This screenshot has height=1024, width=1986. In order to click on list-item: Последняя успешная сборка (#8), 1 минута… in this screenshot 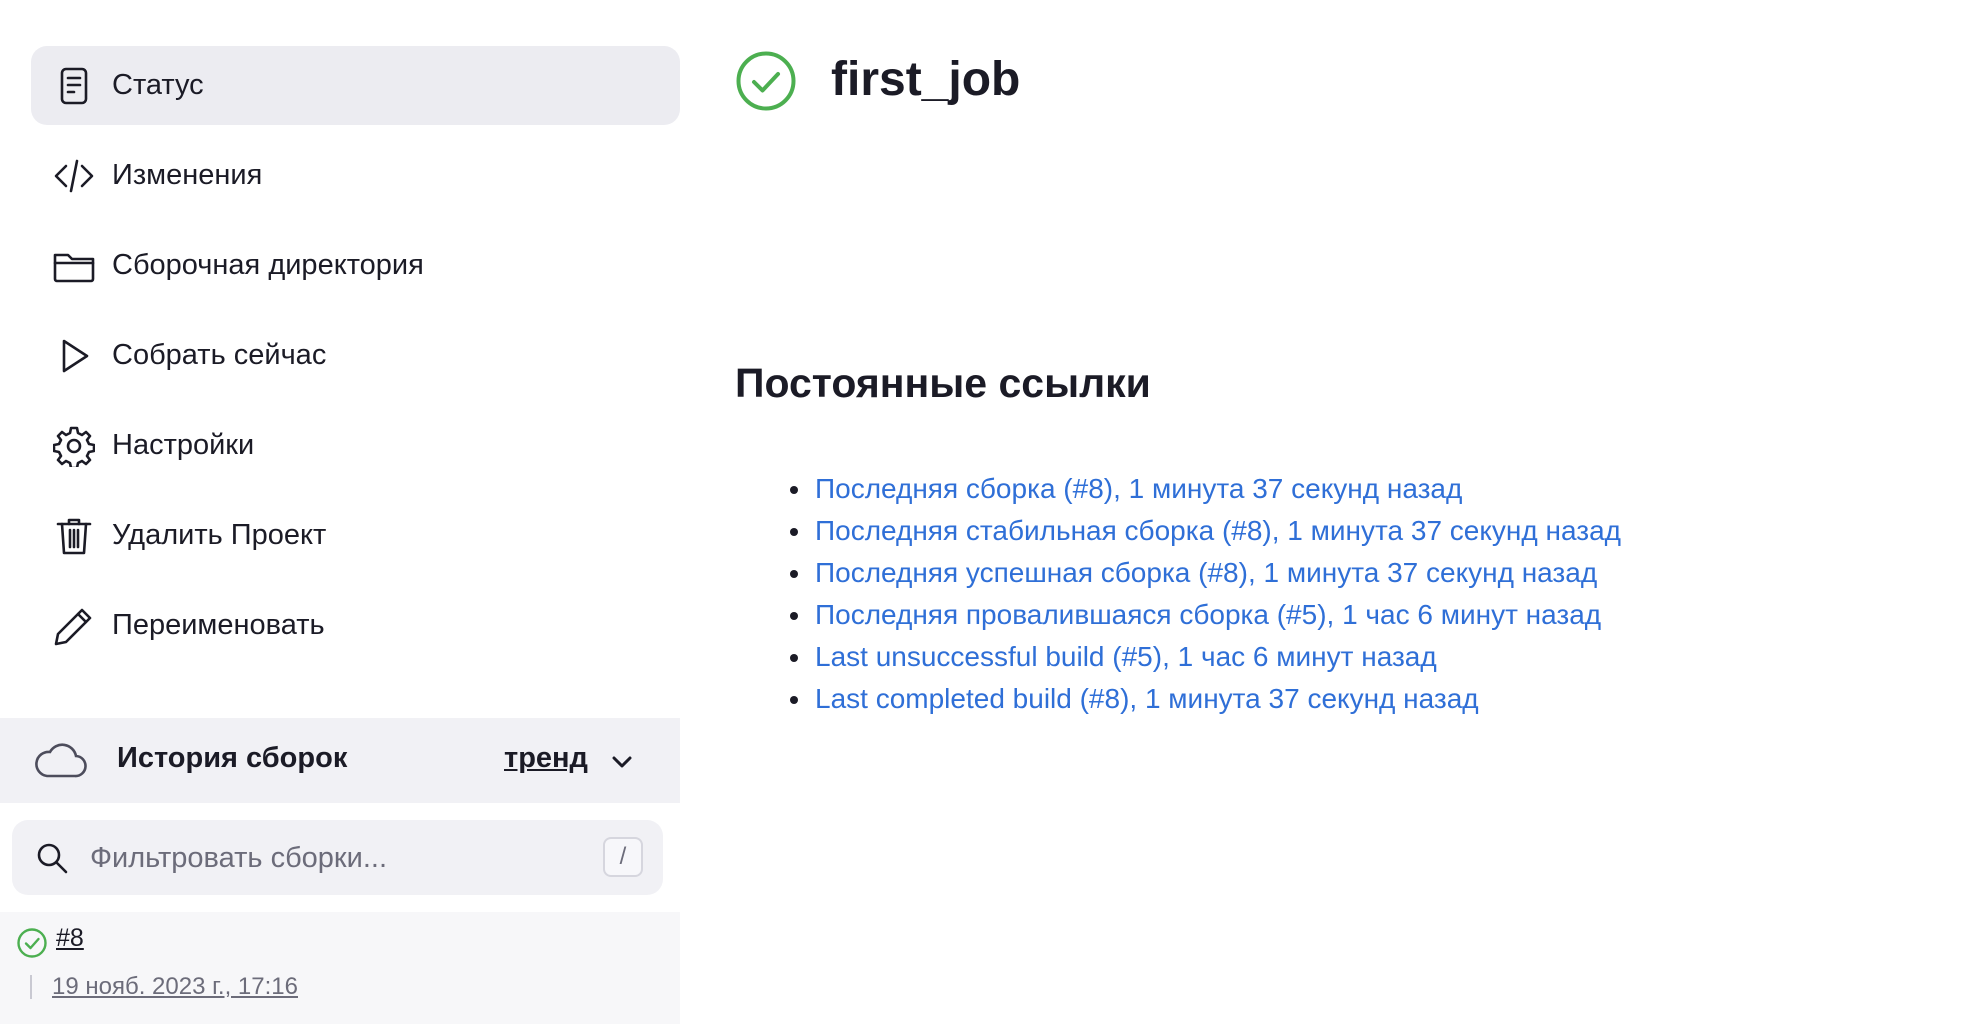, I will do `click(1205, 573)`.